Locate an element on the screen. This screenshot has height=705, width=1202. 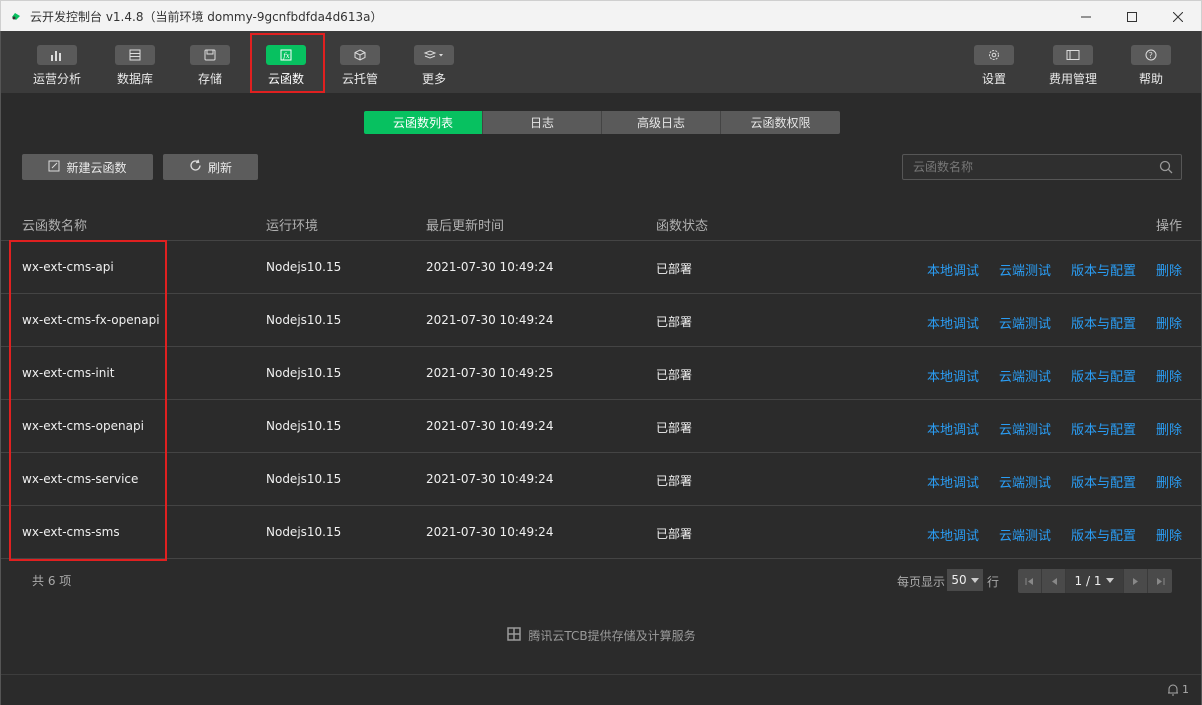
function-updated: 2021-07-30 10:49:25 is located at coordinates (490, 373).